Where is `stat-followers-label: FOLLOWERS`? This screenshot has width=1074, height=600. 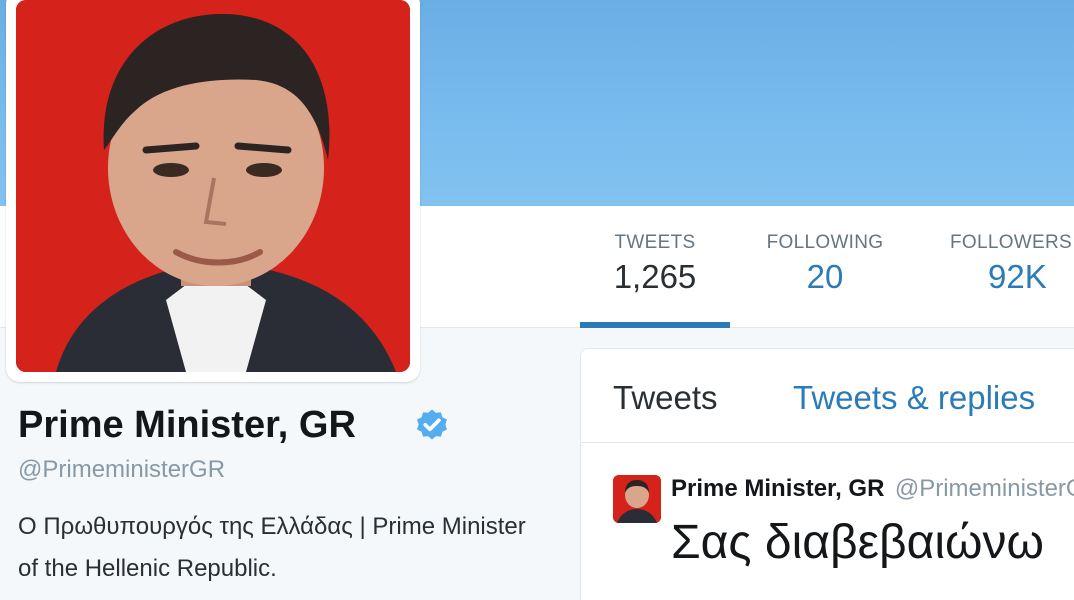
stat-followers-label: FOLLOWERS is located at coordinates (1011, 242).